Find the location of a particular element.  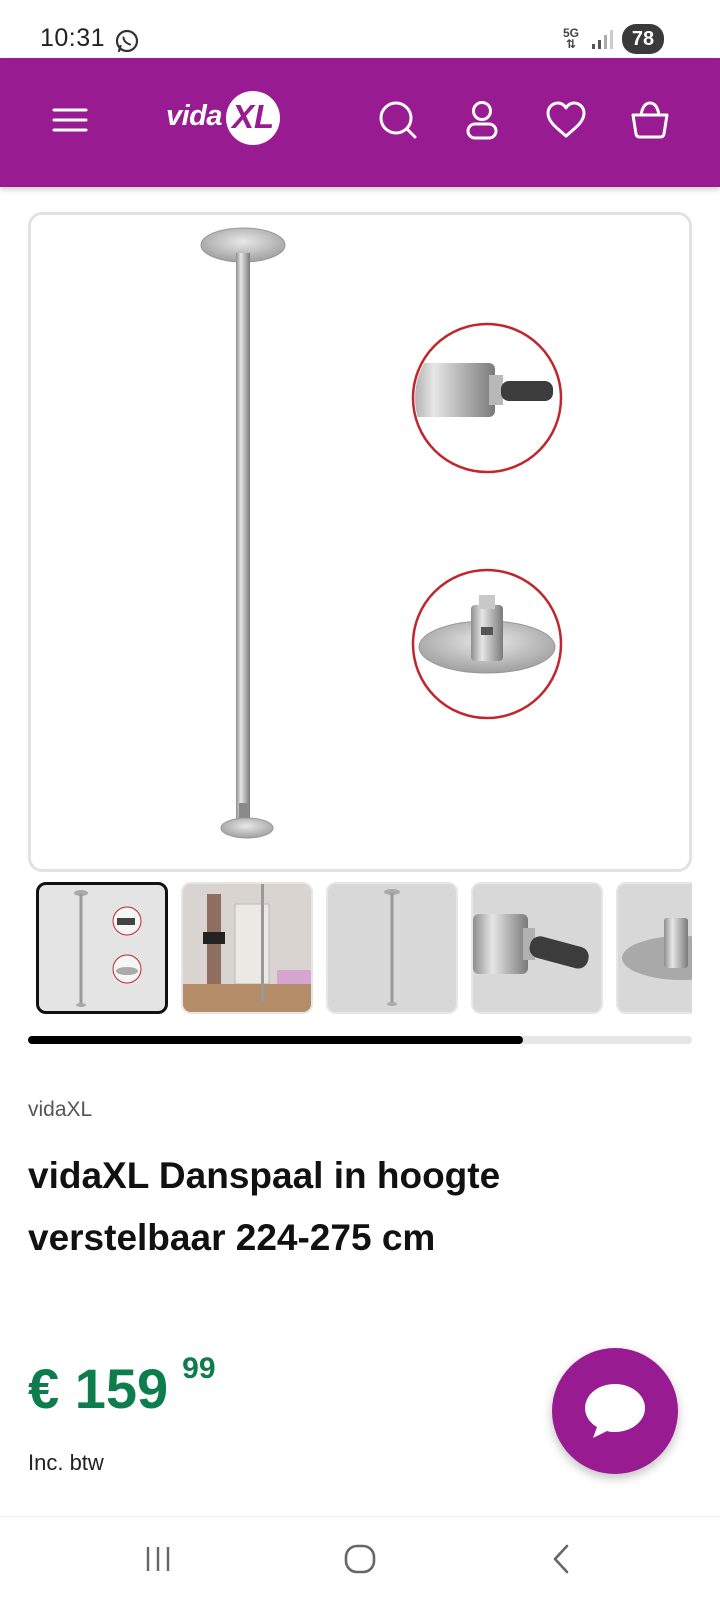

thumbnail-5-image is located at coordinates (655, 948).